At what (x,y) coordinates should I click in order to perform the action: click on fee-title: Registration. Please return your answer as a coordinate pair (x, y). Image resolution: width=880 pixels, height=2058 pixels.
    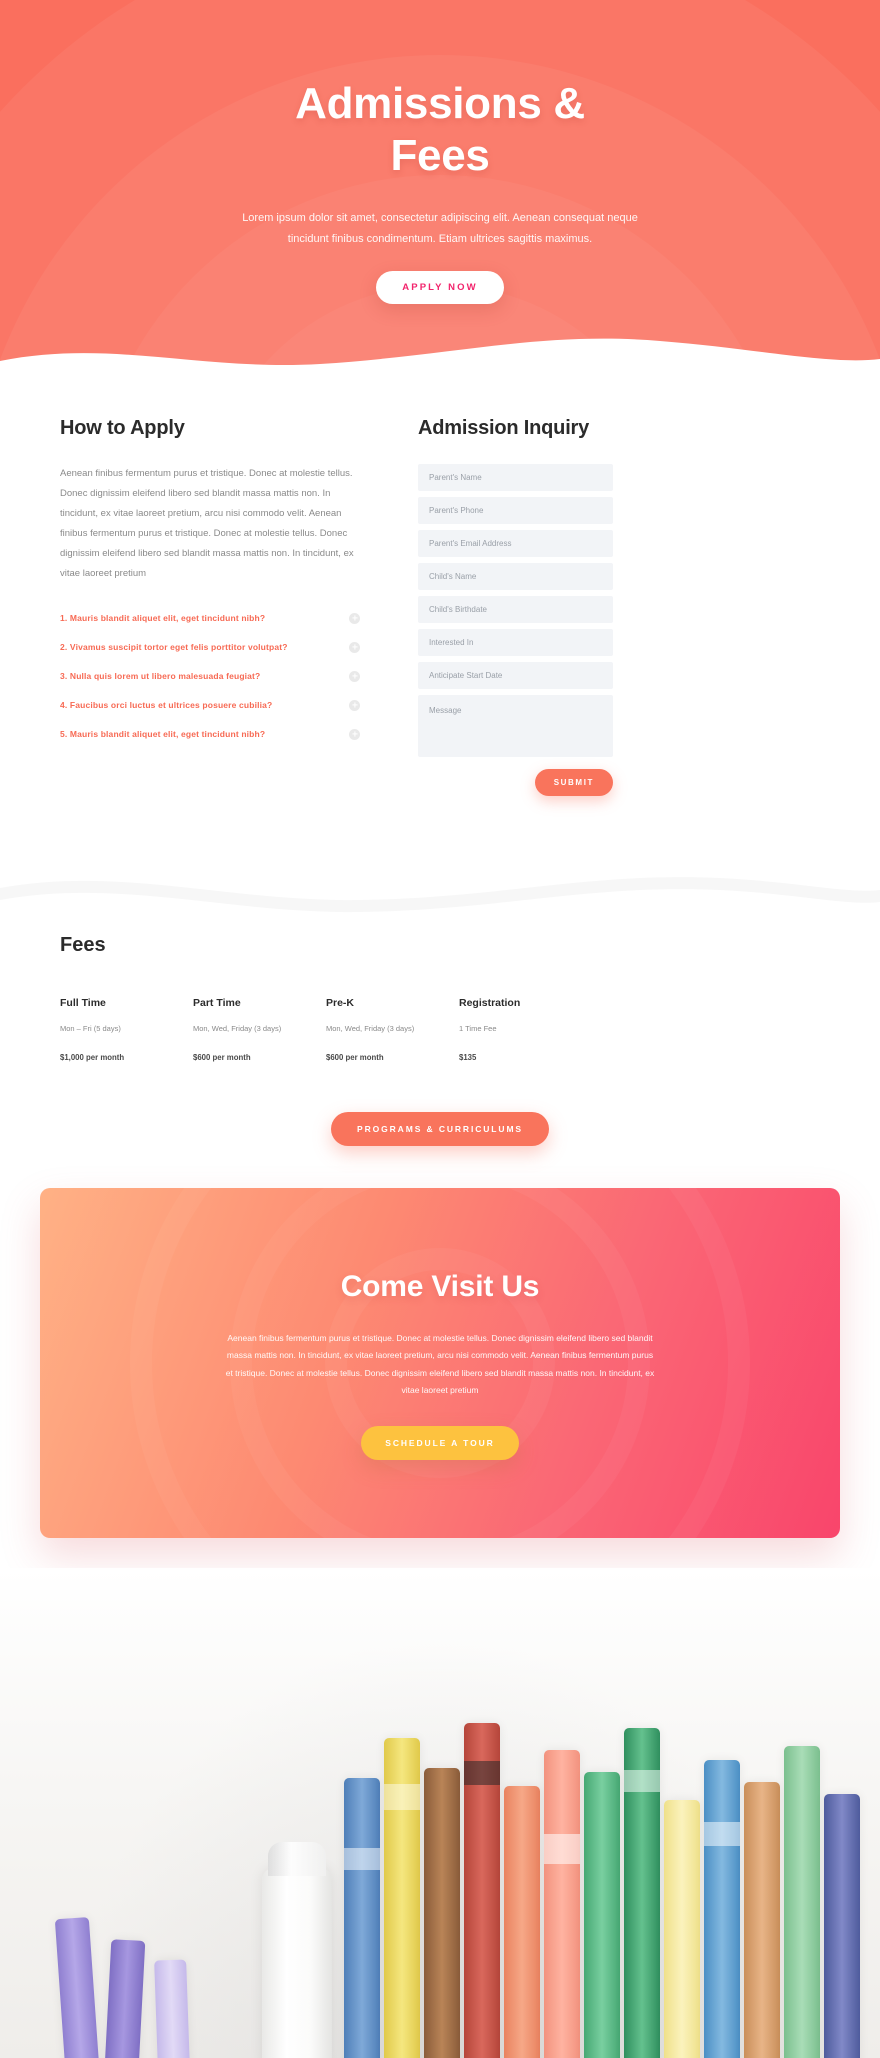
    Looking at the image, I should click on (490, 1003).